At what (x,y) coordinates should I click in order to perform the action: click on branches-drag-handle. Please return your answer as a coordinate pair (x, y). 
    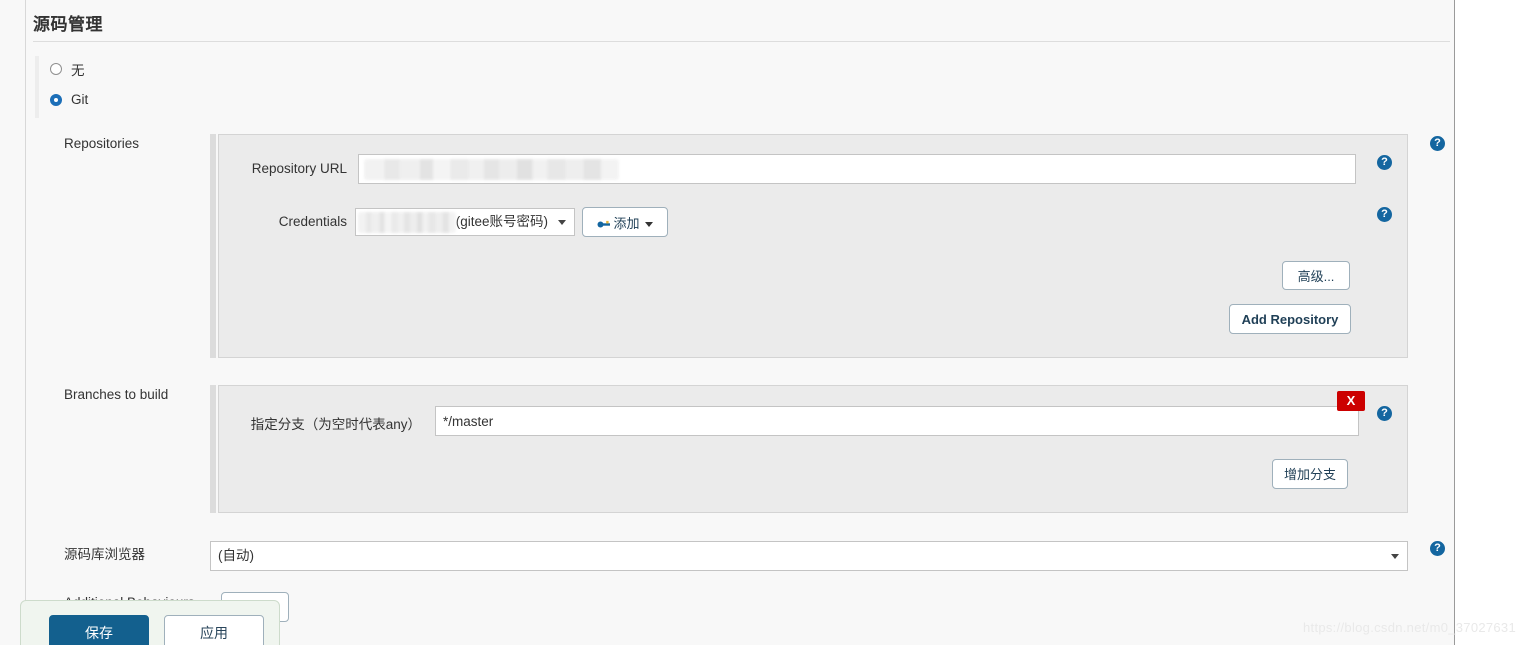
    Looking at the image, I should click on (213, 449).